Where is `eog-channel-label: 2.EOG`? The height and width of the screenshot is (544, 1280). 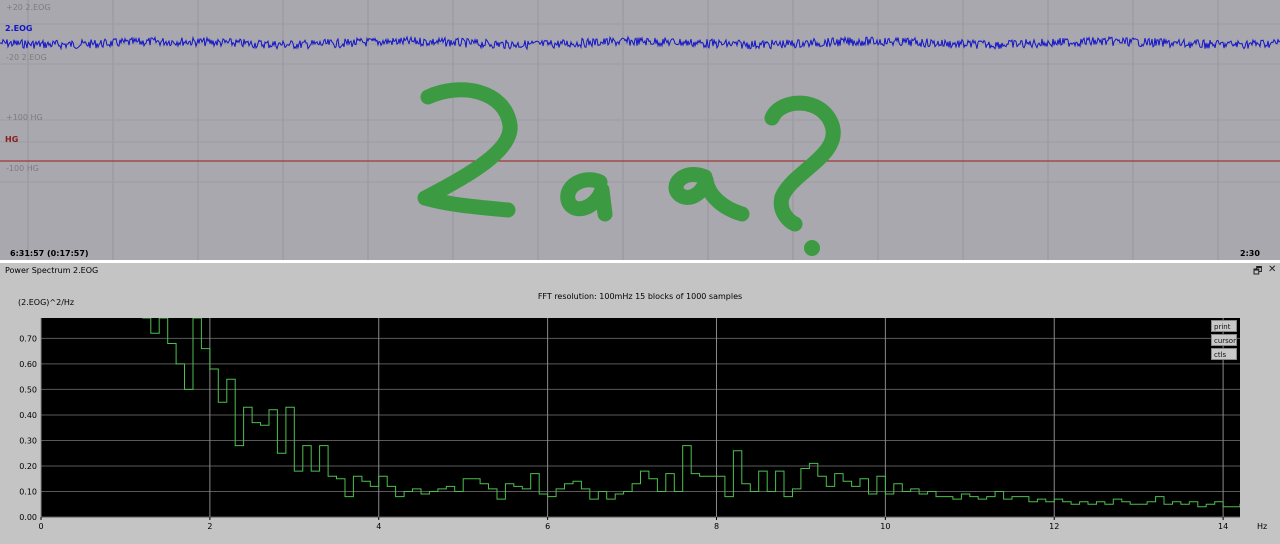
eog-channel-label: 2.EOG is located at coordinates (18, 28).